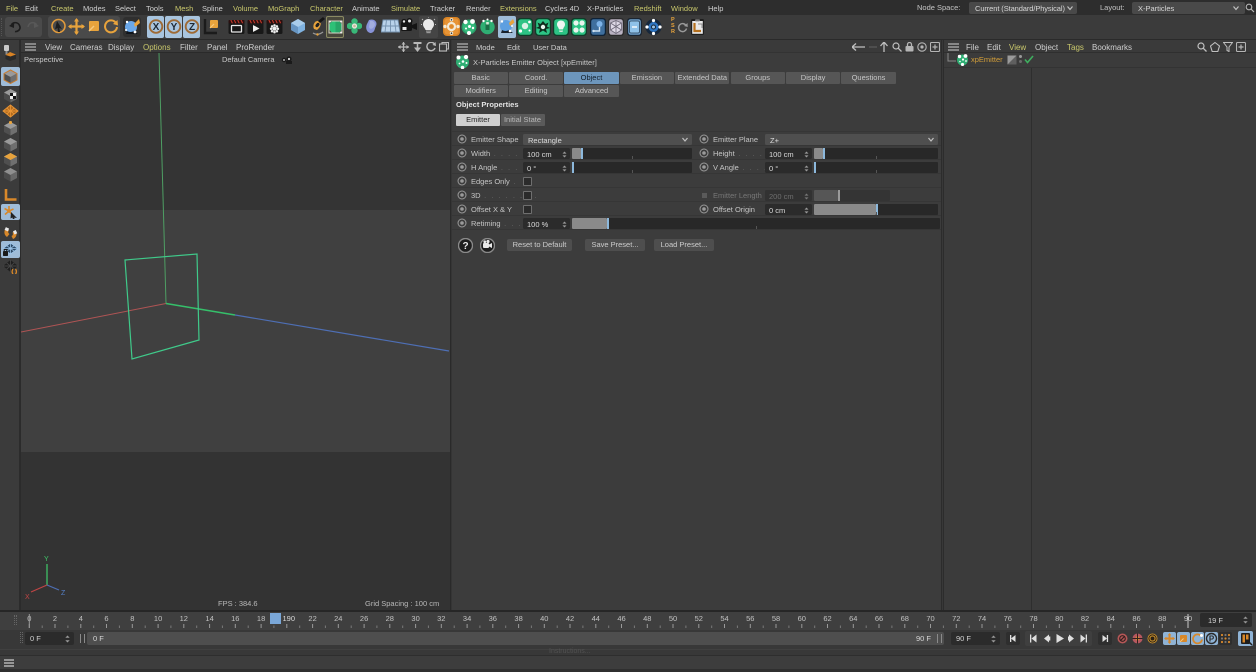 This screenshot has width=1256, height=672. I want to click on svg-text: 2, so click(55, 618).